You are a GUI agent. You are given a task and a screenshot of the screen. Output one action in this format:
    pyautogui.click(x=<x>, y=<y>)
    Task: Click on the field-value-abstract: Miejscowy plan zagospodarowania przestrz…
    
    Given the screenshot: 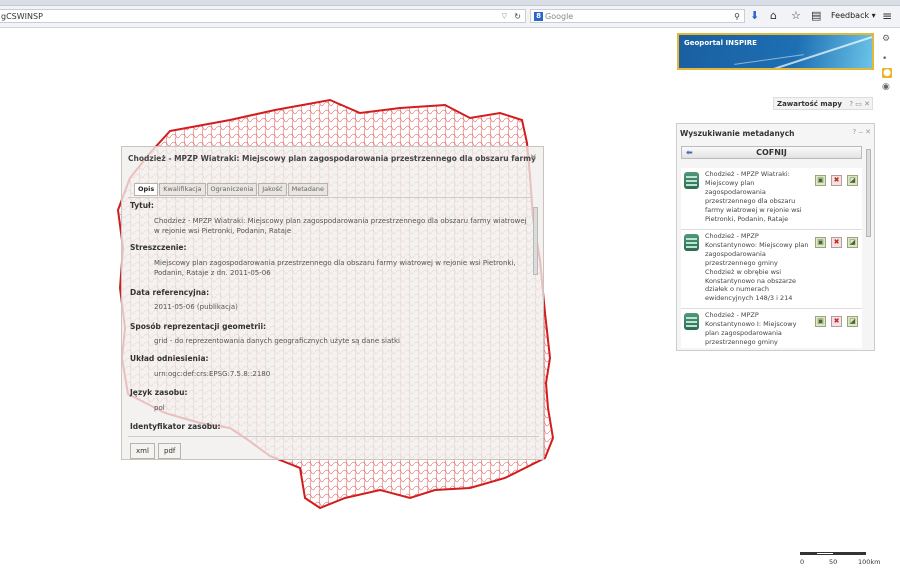 What is the action you would take?
    pyautogui.click(x=335, y=268)
    